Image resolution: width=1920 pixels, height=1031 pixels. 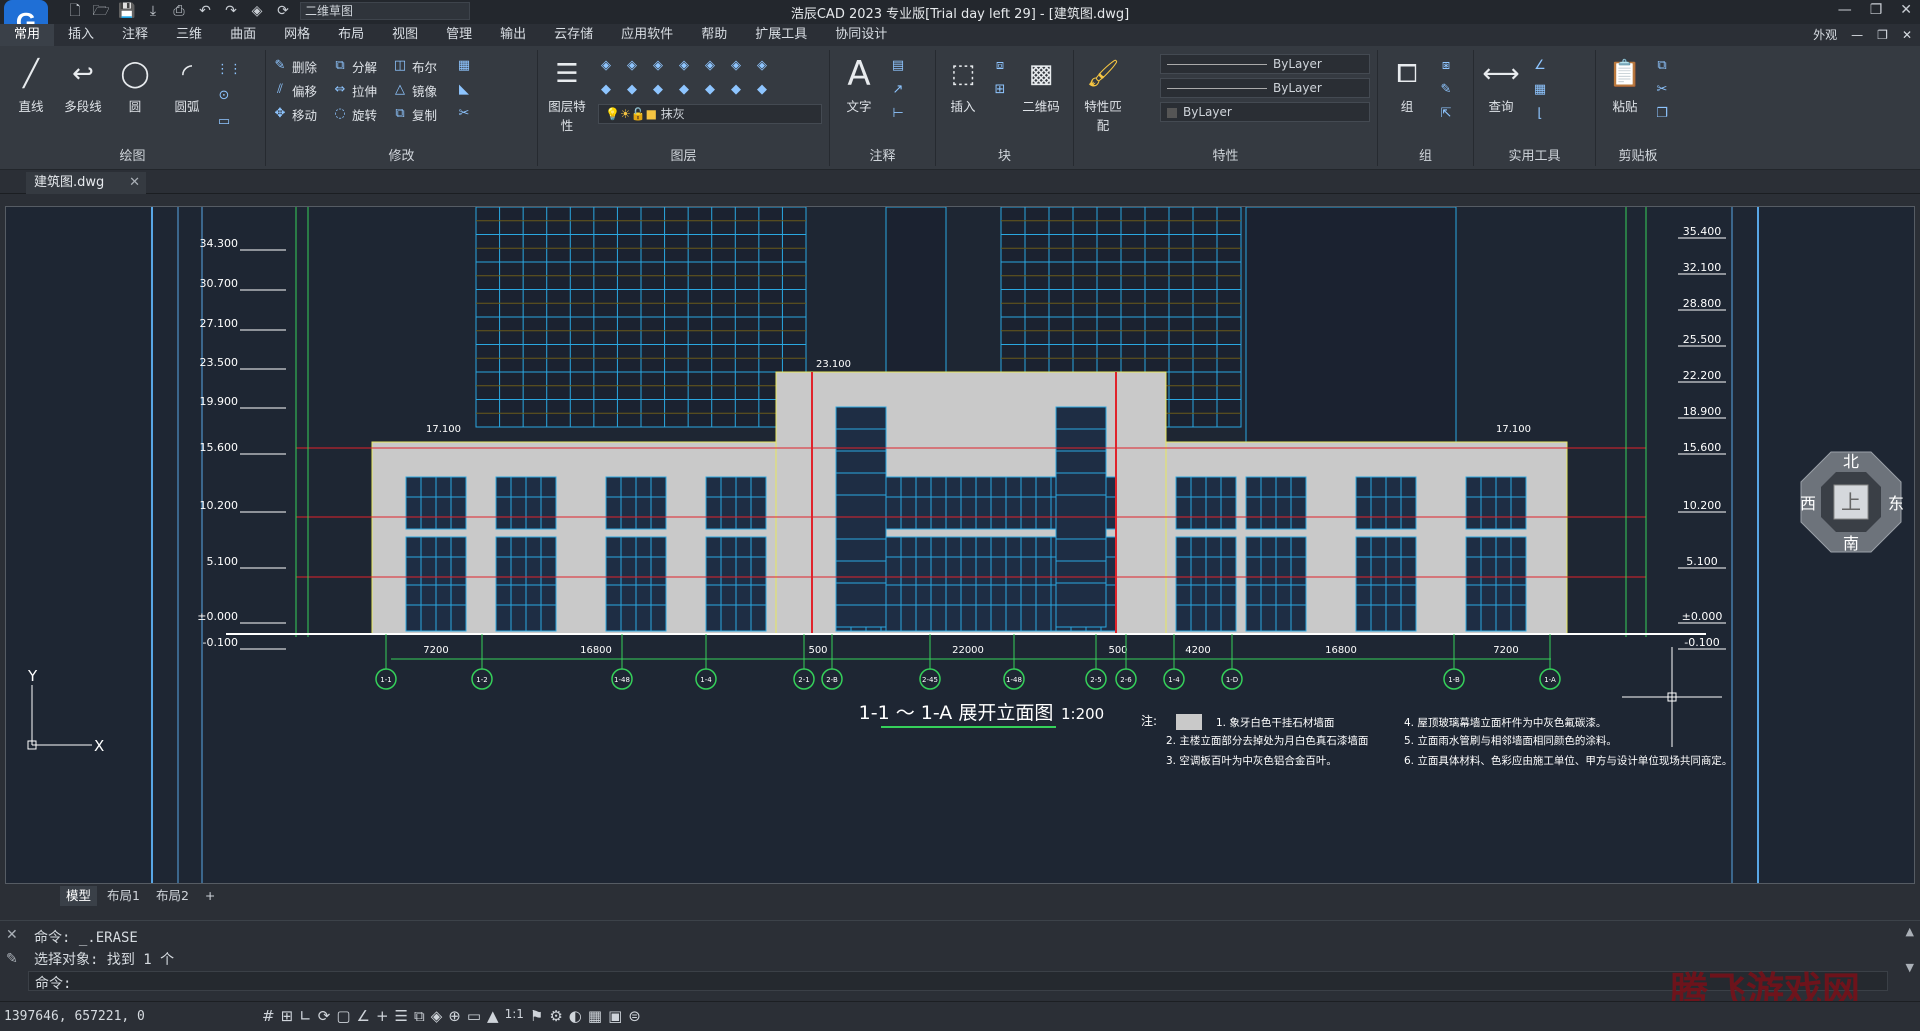 What do you see at coordinates (31, 85) in the screenshot?
I see `line-button: ╱ 直线` at bounding box center [31, 85].